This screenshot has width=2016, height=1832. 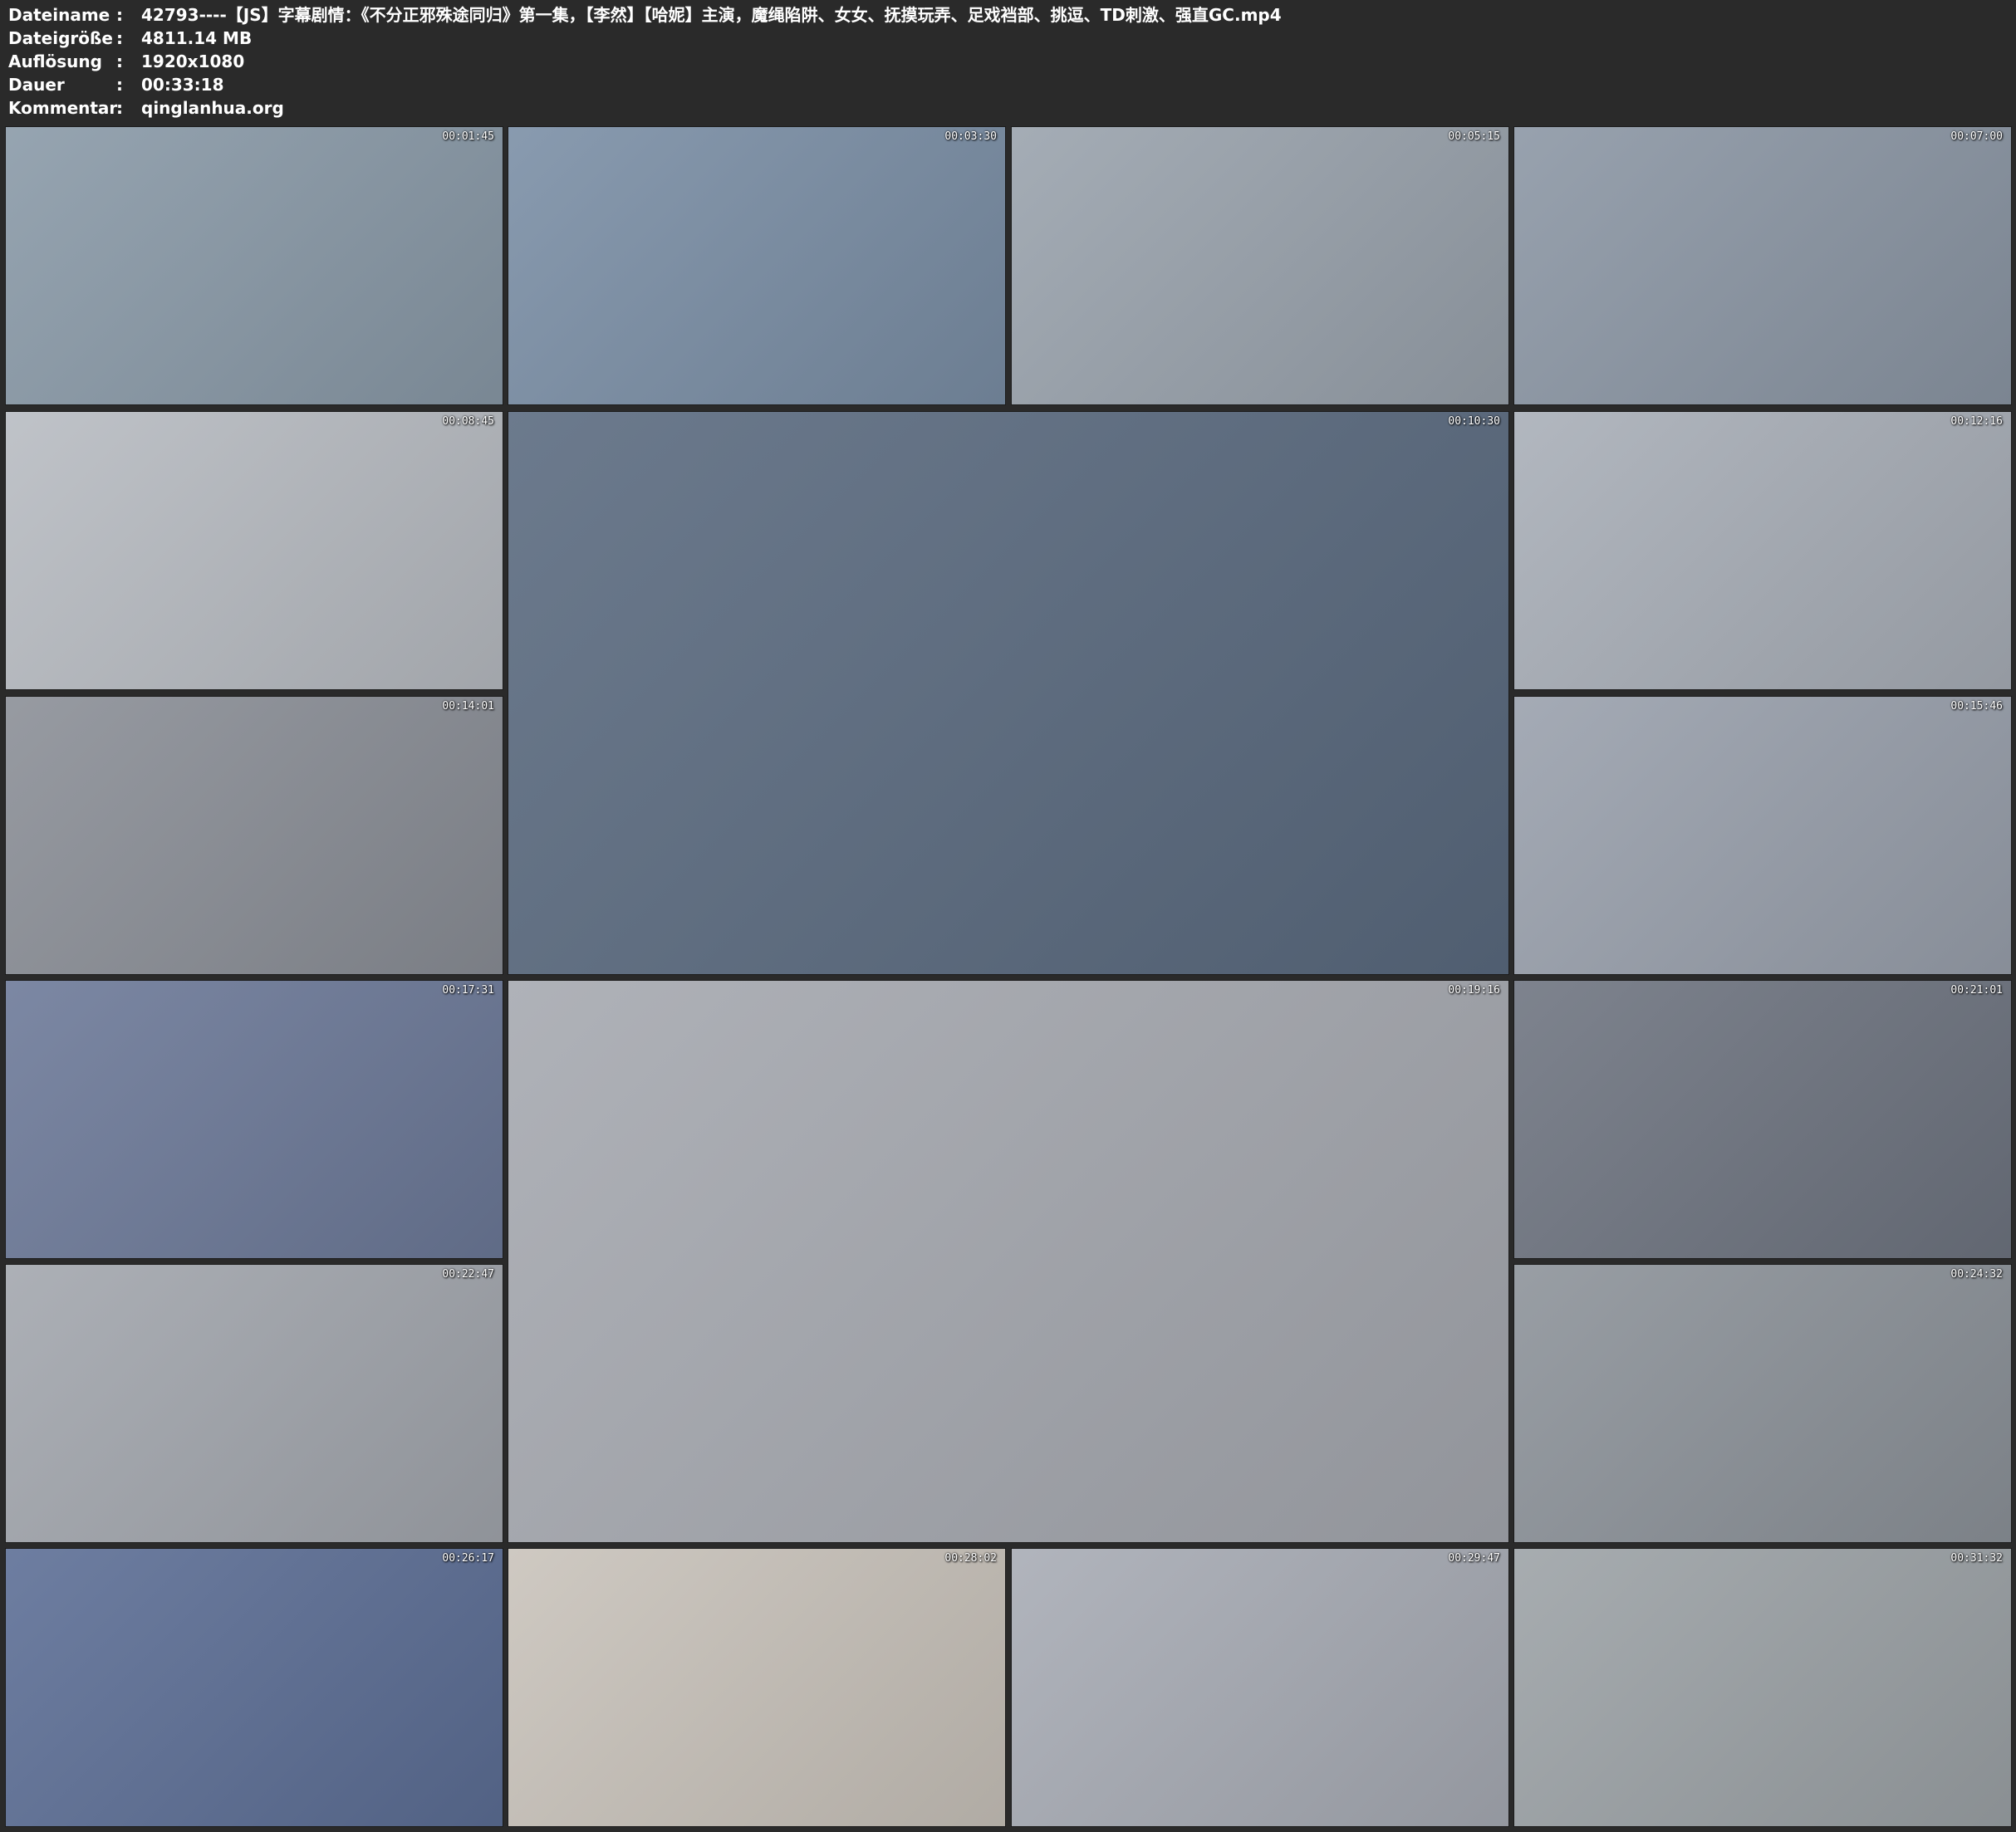 I want to click on thumbnail-timestamp: 00:22:47, so click(x=468, y=1274).